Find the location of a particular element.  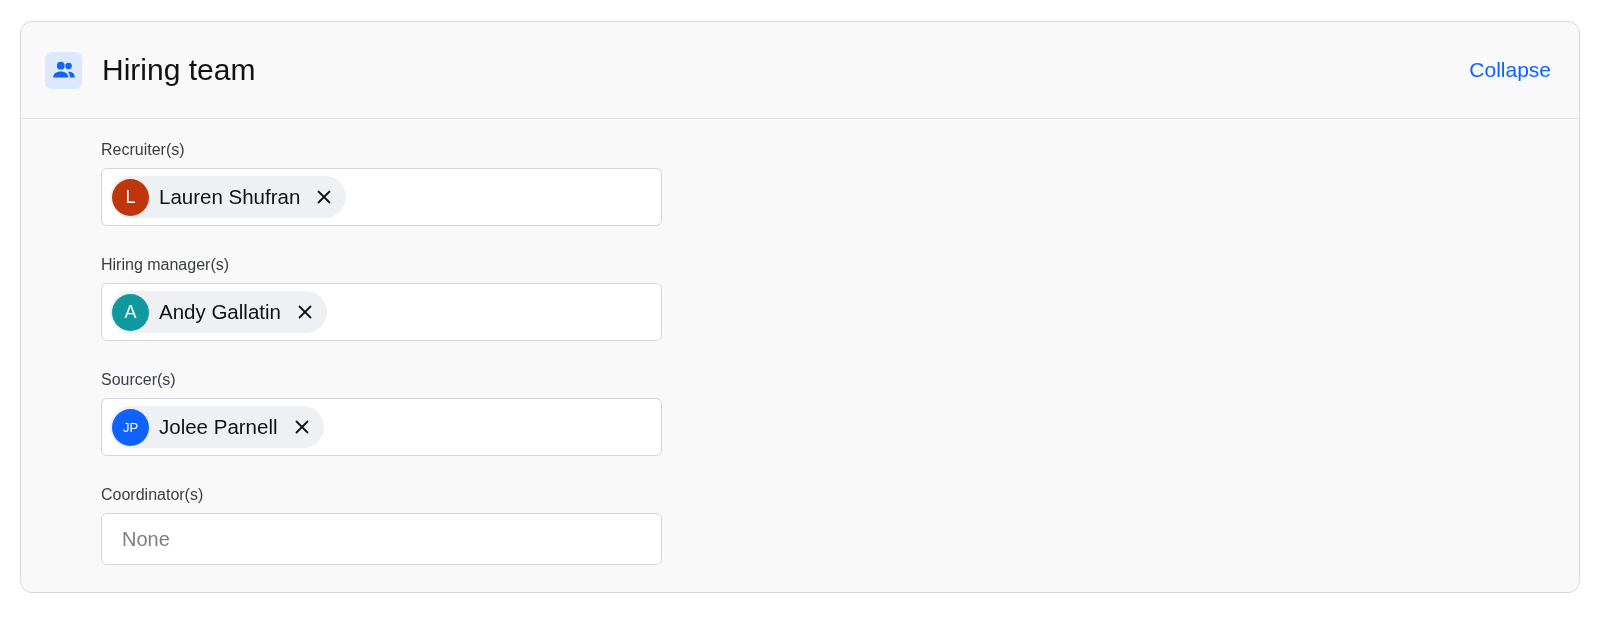

input-field: JP Jolee Parnell is located at coordinates (381, 427).